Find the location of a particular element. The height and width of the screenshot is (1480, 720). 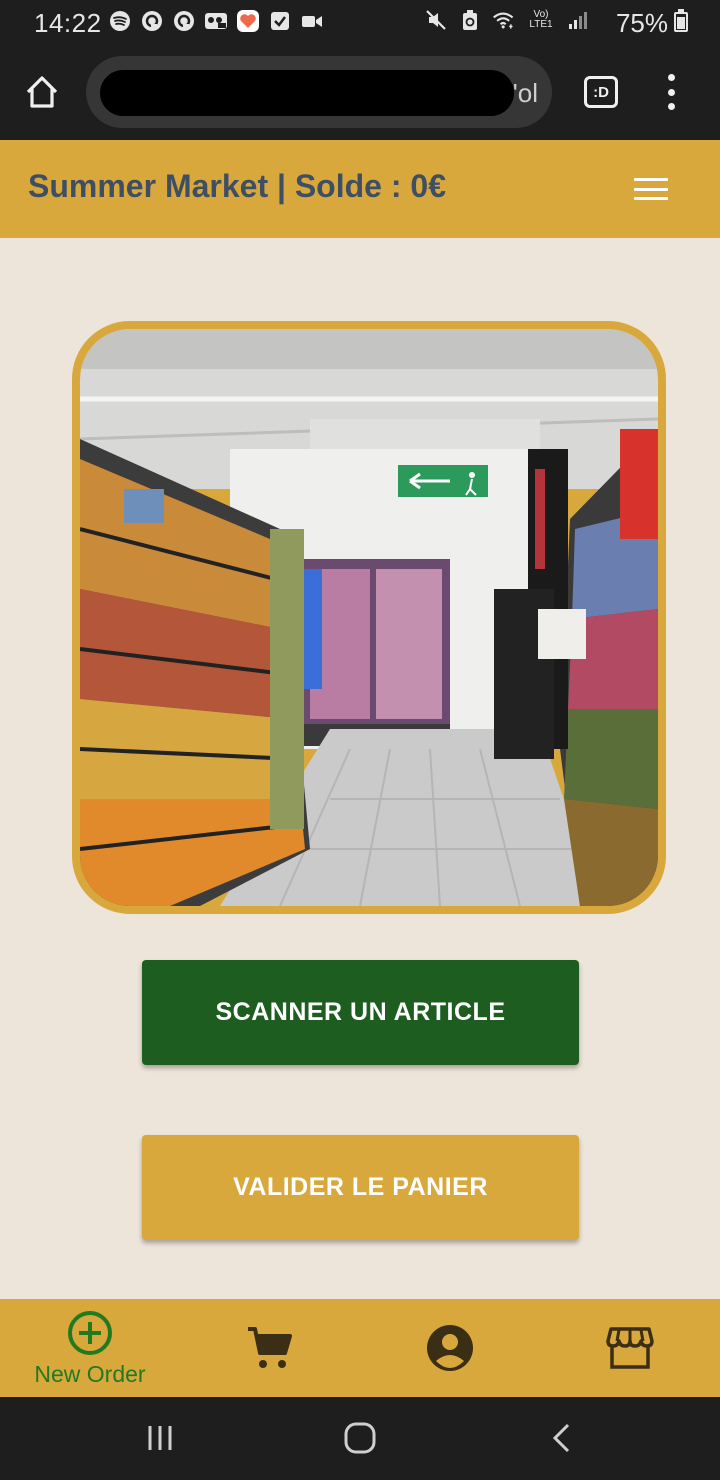

nav-item-new-order: New Order is located at coordinates (90, 1348).